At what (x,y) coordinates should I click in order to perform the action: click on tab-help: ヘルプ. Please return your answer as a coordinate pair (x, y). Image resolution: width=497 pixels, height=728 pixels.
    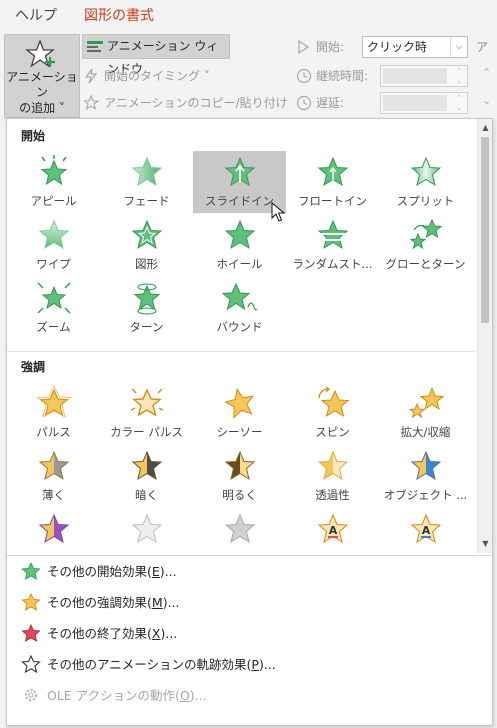
    Looking at the image, I should click on (36, 15).